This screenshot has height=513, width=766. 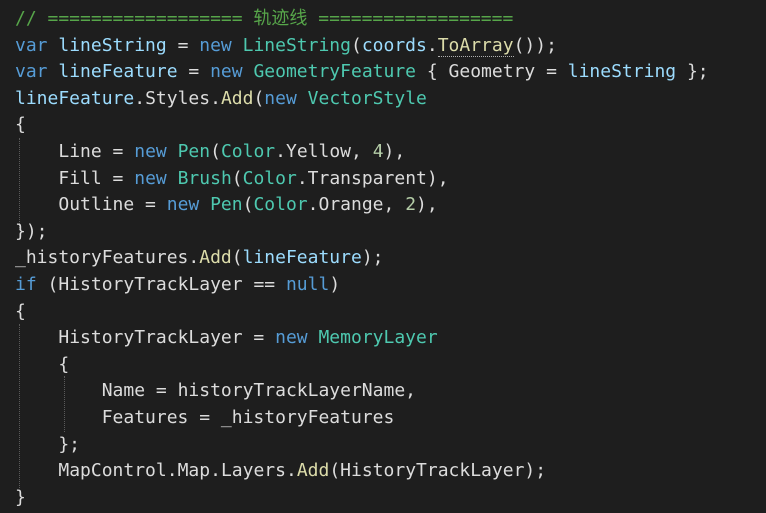 What do you see at coordinates (535, 45) in the screenshot?
I see `code-token: ());` at bounding box center [535, 45].